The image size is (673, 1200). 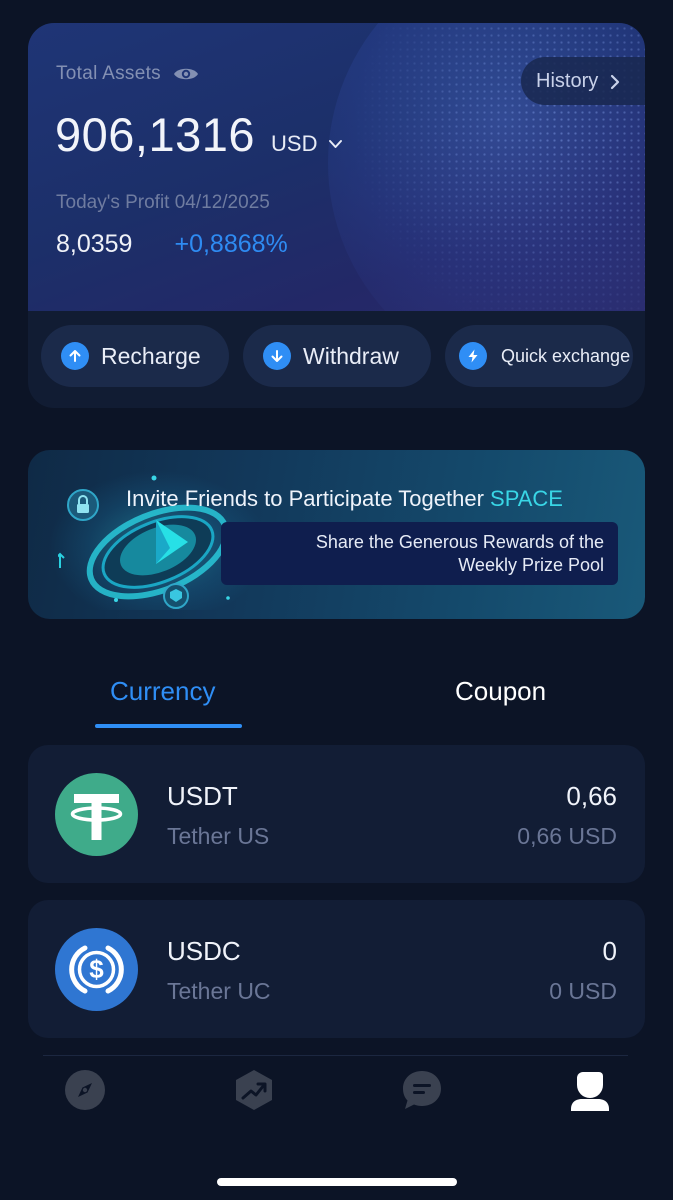 I want to click on chat-icon, so click(x=422, y=1090).